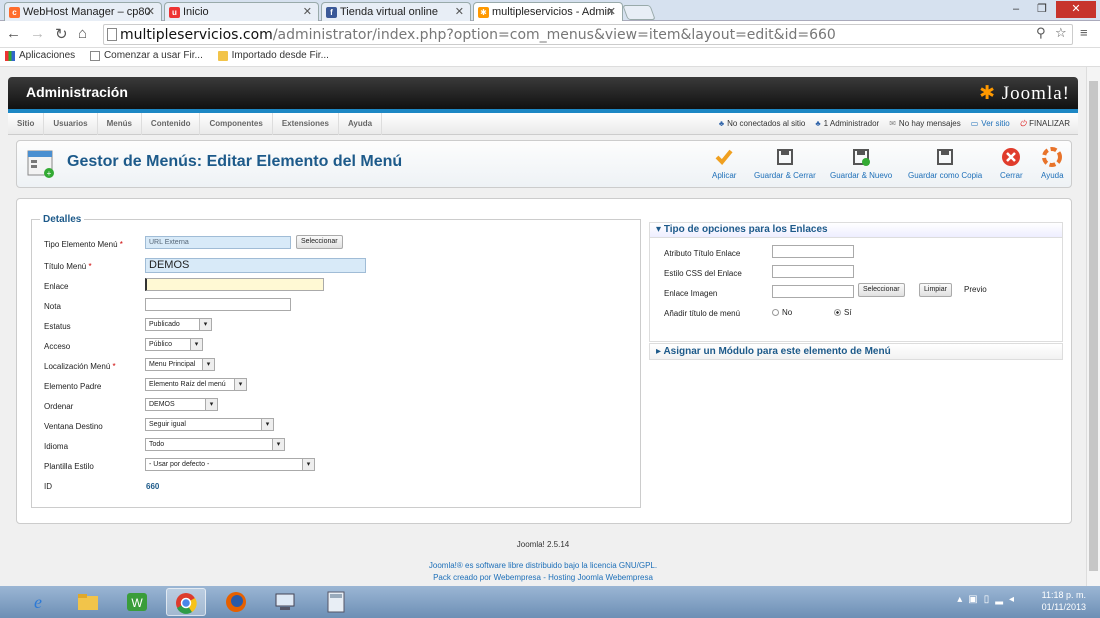 The height and width of the screenshot is (618, 1100). Describe the element at coordinates (1016, 9) in the screenshot. I see `minimize-icon: –` at that location.